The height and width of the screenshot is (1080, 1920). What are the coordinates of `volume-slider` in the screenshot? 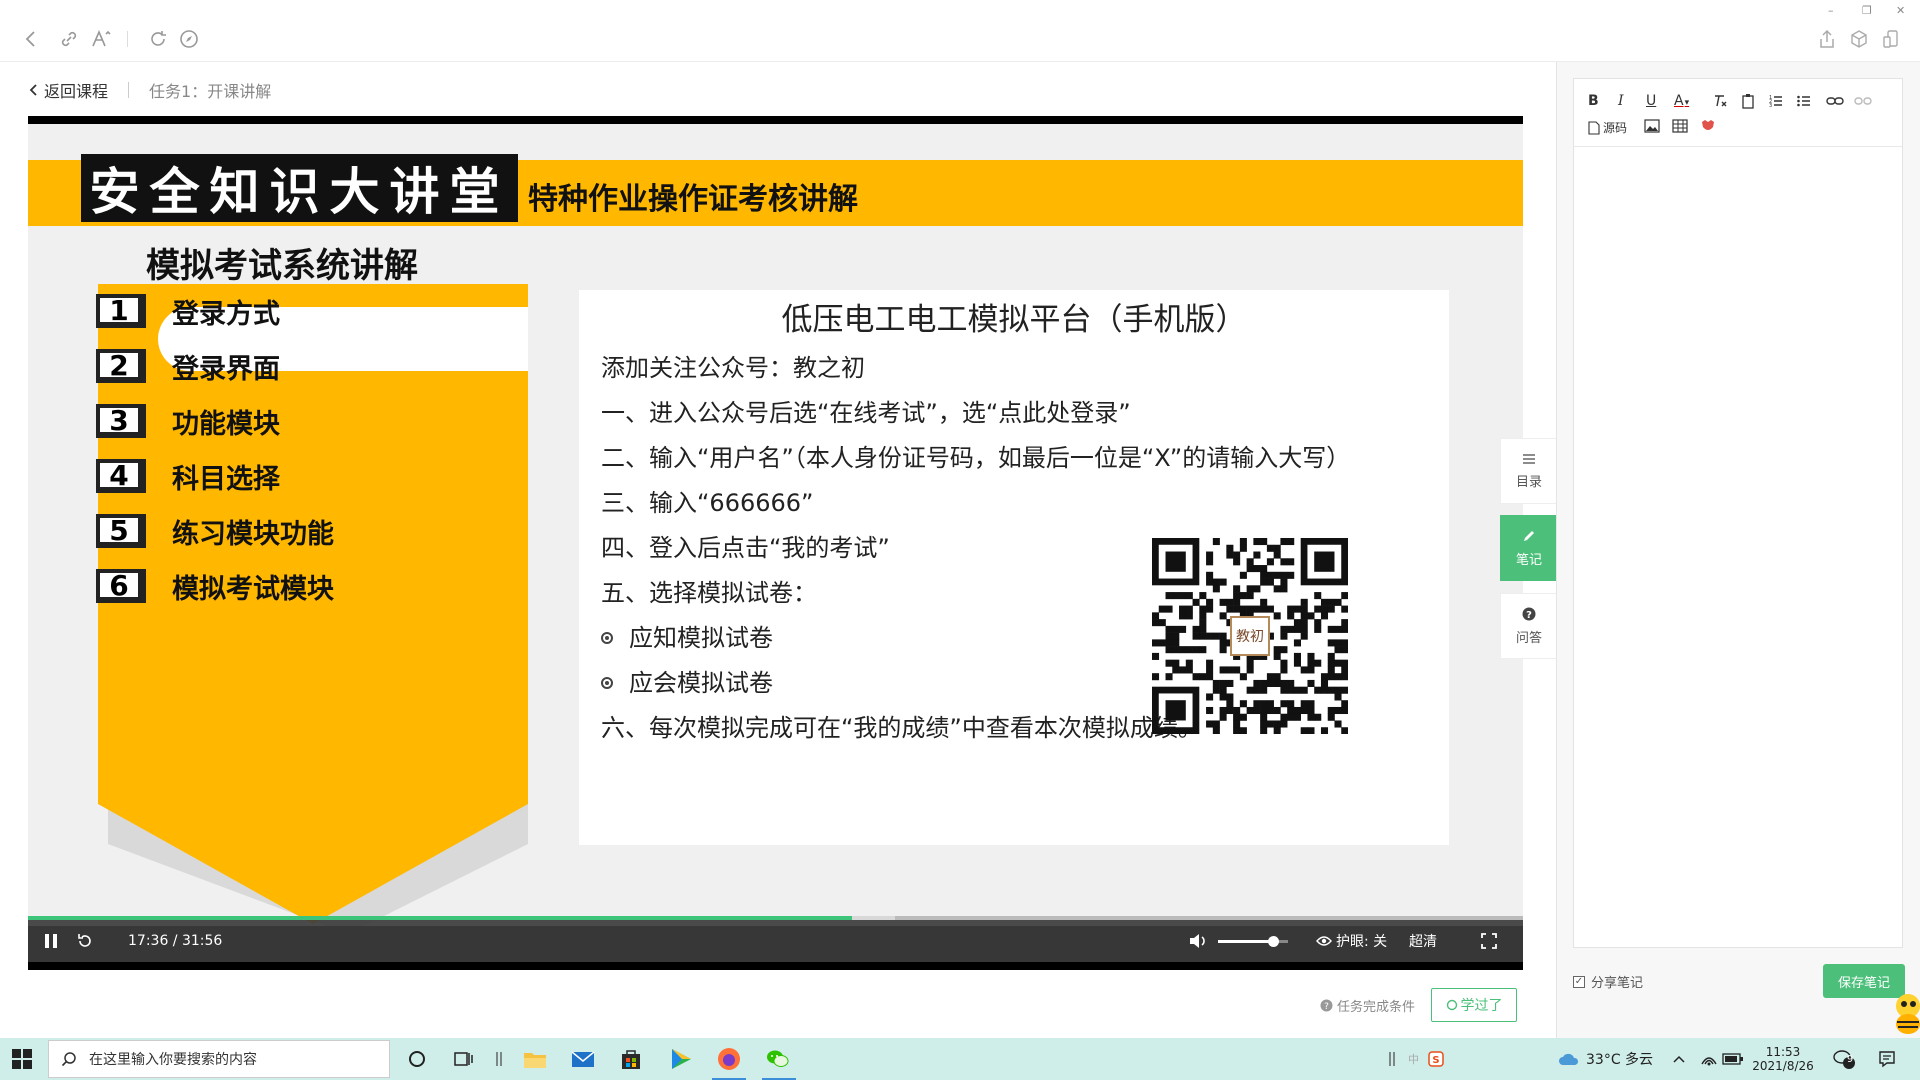 It's located at (1253, 941).